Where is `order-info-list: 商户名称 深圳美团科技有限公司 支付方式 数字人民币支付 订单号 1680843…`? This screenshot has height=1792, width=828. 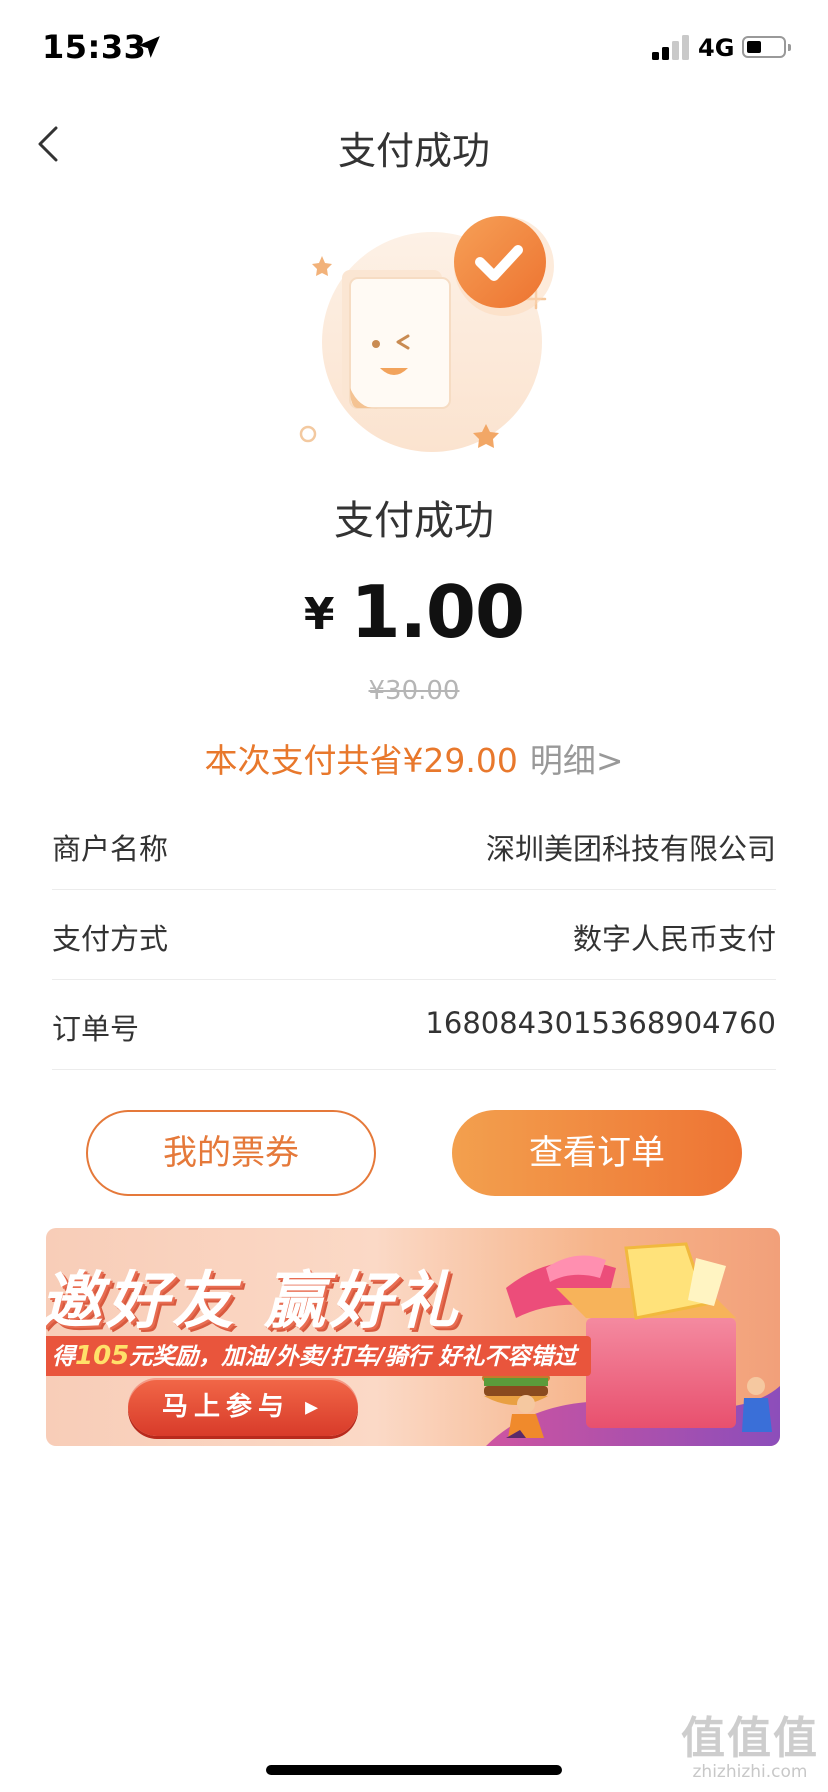
order-info-list: 商户名称 深圳美团科技有限公司 支付方式 数字人民币支付 订单号 1680843… is located at coordinates (414, 935).